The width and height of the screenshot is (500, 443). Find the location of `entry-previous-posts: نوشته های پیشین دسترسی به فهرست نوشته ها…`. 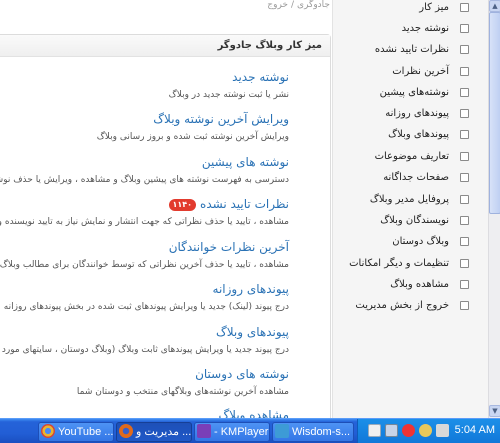

entry-previous-posts: نوشته های پیشین دسترسی به فهرست نوشته ها… is located at coordinates (144, 168).